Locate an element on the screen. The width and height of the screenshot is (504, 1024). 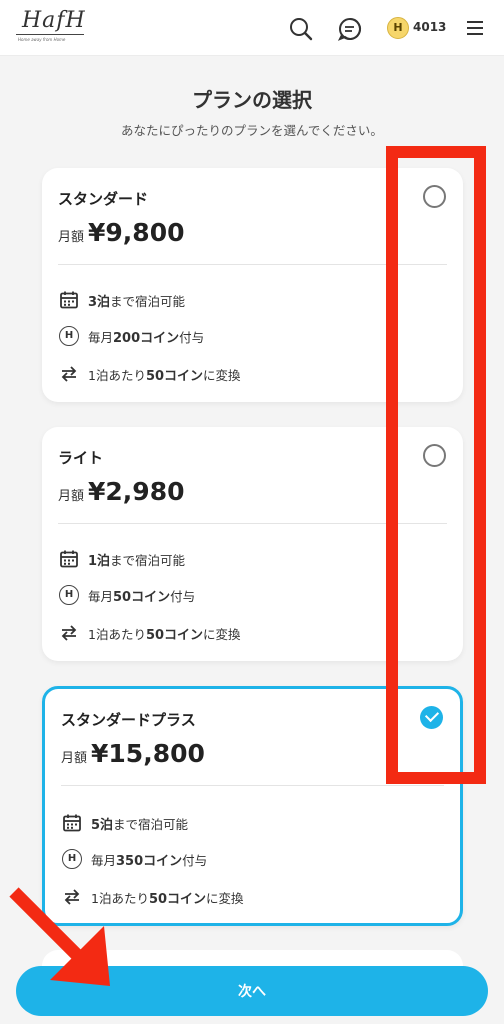
logo-text: HafH is located at coordinates (54, 20).